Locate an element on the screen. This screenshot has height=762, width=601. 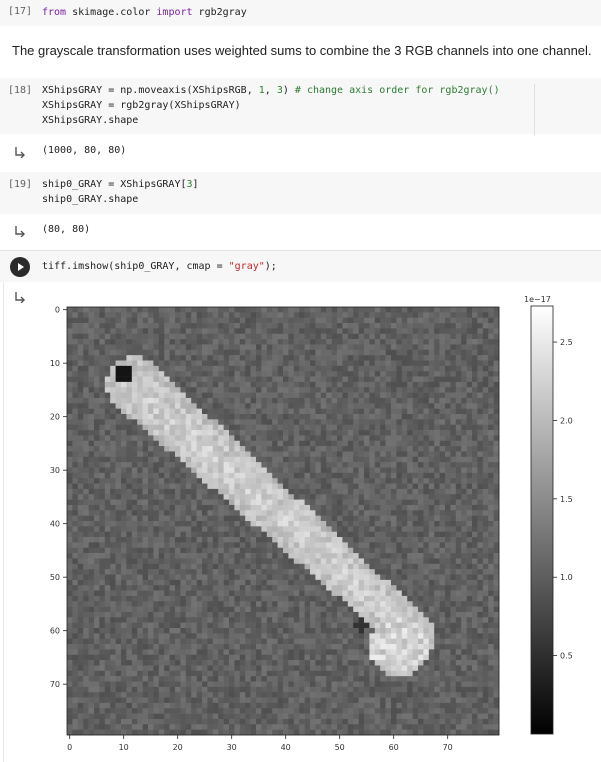
code-token: ] is located at coordinates (195, 184).